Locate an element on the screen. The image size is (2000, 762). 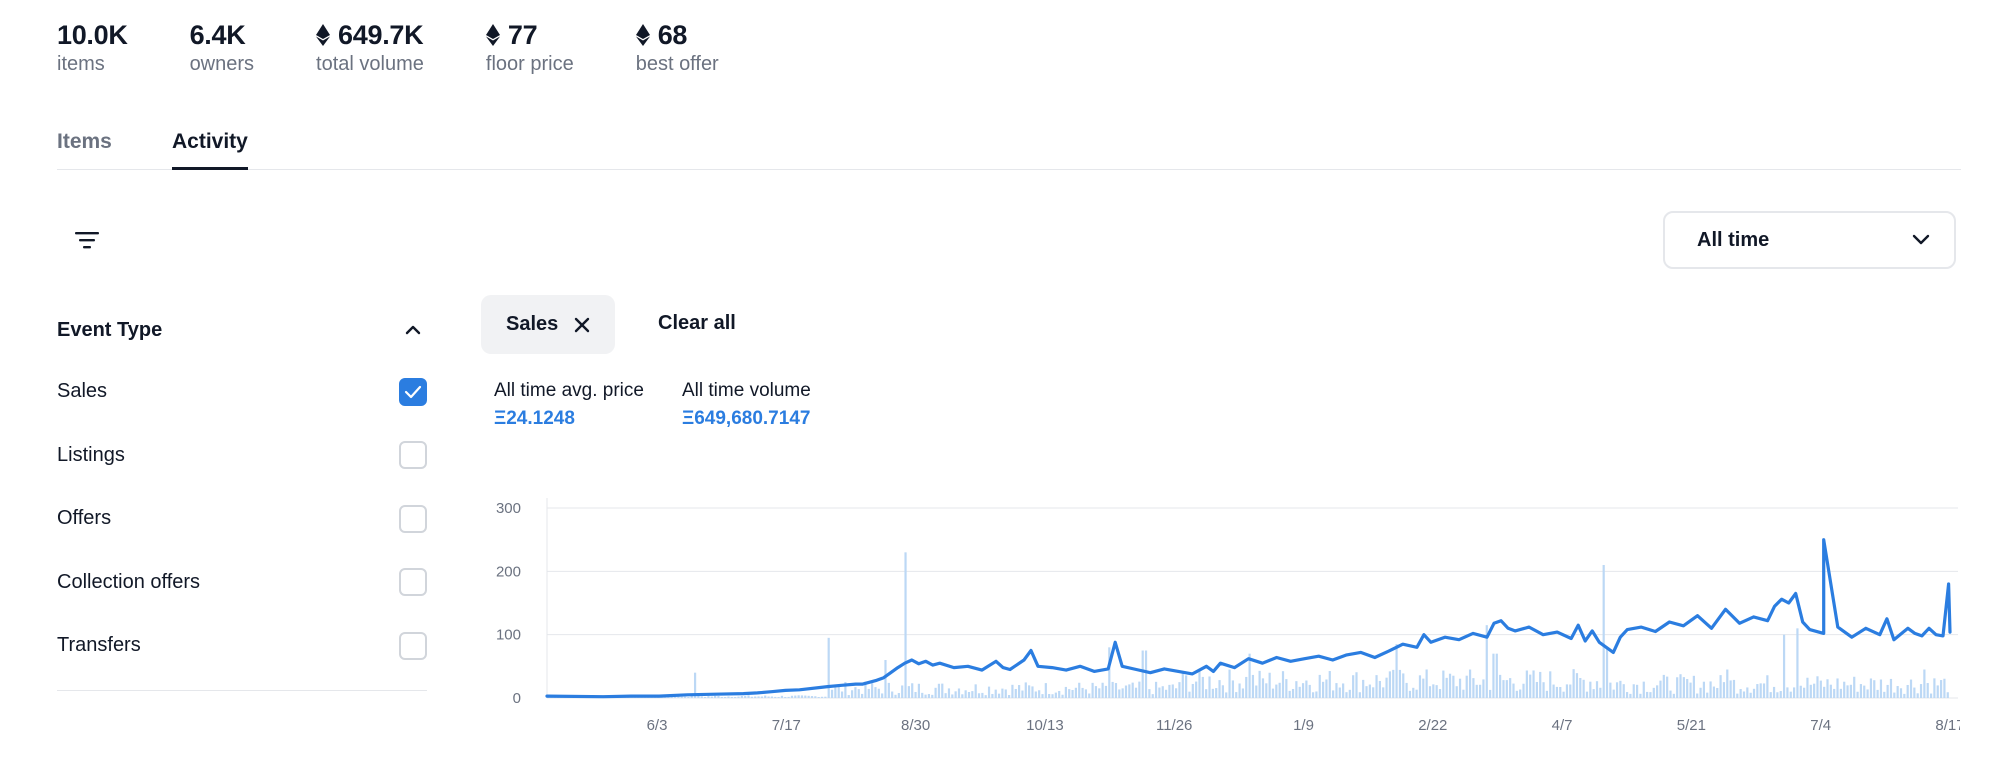
filter-icon is located at coordinates (87, 240).